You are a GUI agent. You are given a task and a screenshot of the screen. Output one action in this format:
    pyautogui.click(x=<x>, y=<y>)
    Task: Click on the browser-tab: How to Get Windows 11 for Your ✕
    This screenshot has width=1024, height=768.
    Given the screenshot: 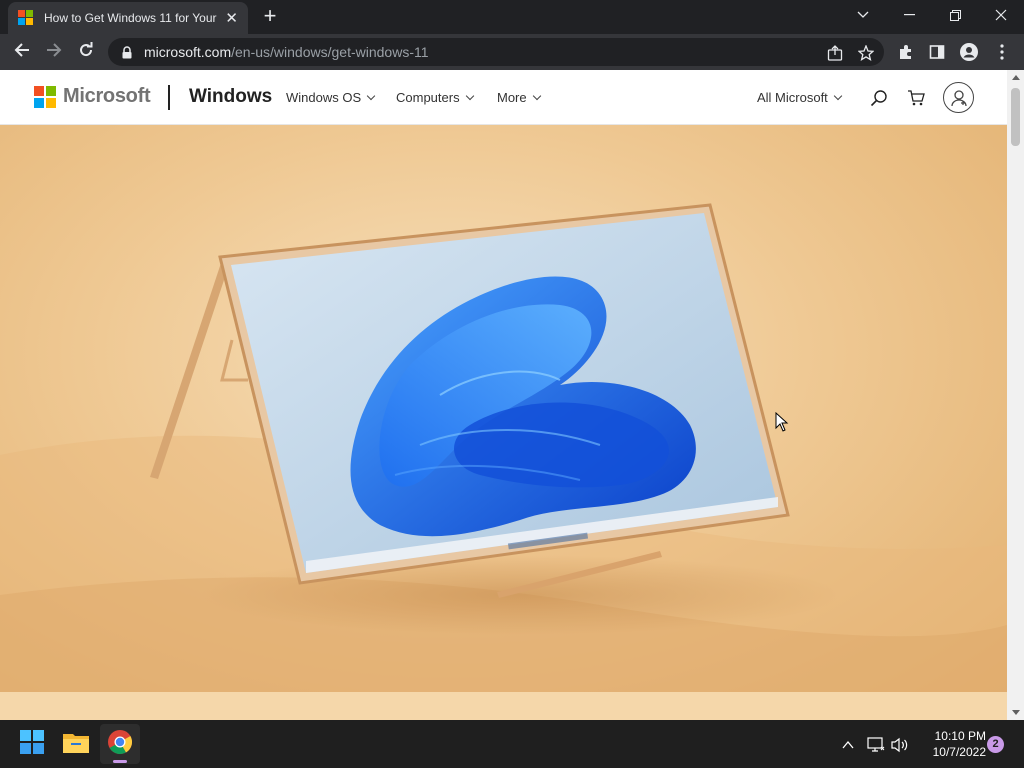 What is the action you would take?
    pyautogui.click(x=128, y=18)
    